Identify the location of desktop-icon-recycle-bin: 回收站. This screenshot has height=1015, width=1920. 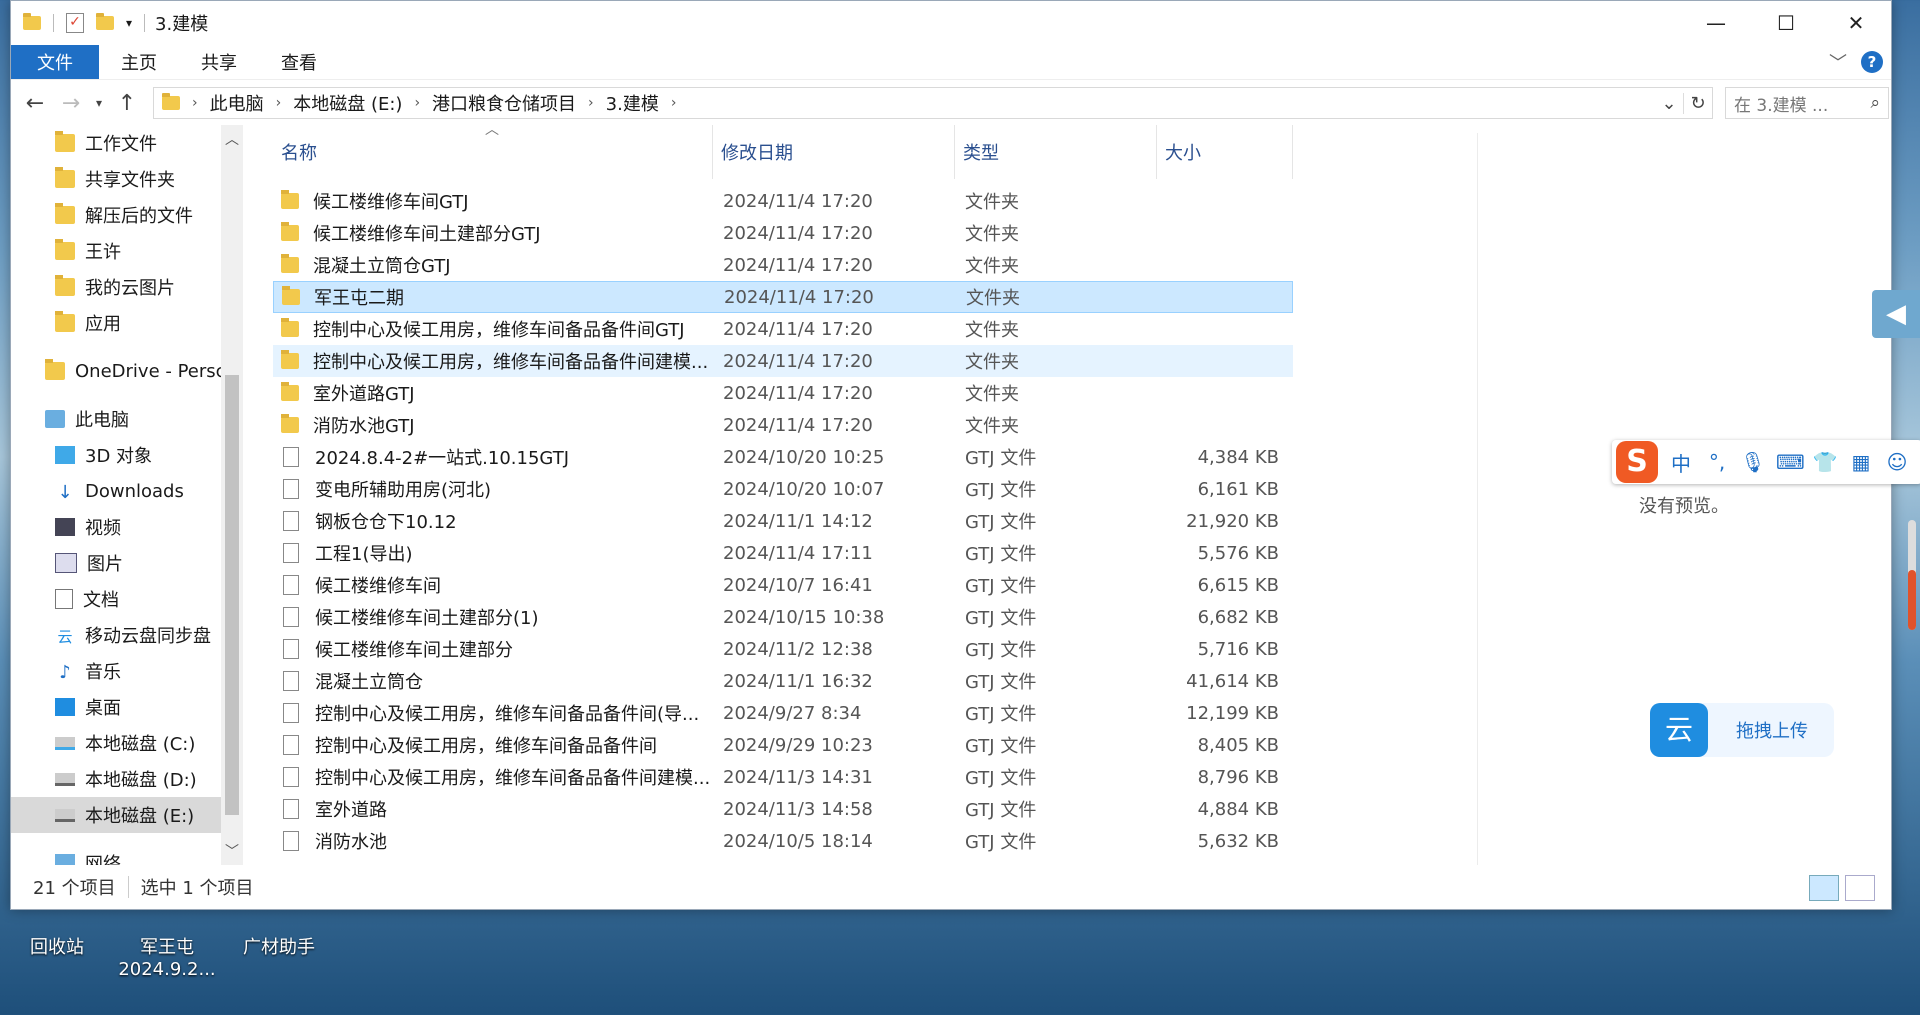
(57, 932).